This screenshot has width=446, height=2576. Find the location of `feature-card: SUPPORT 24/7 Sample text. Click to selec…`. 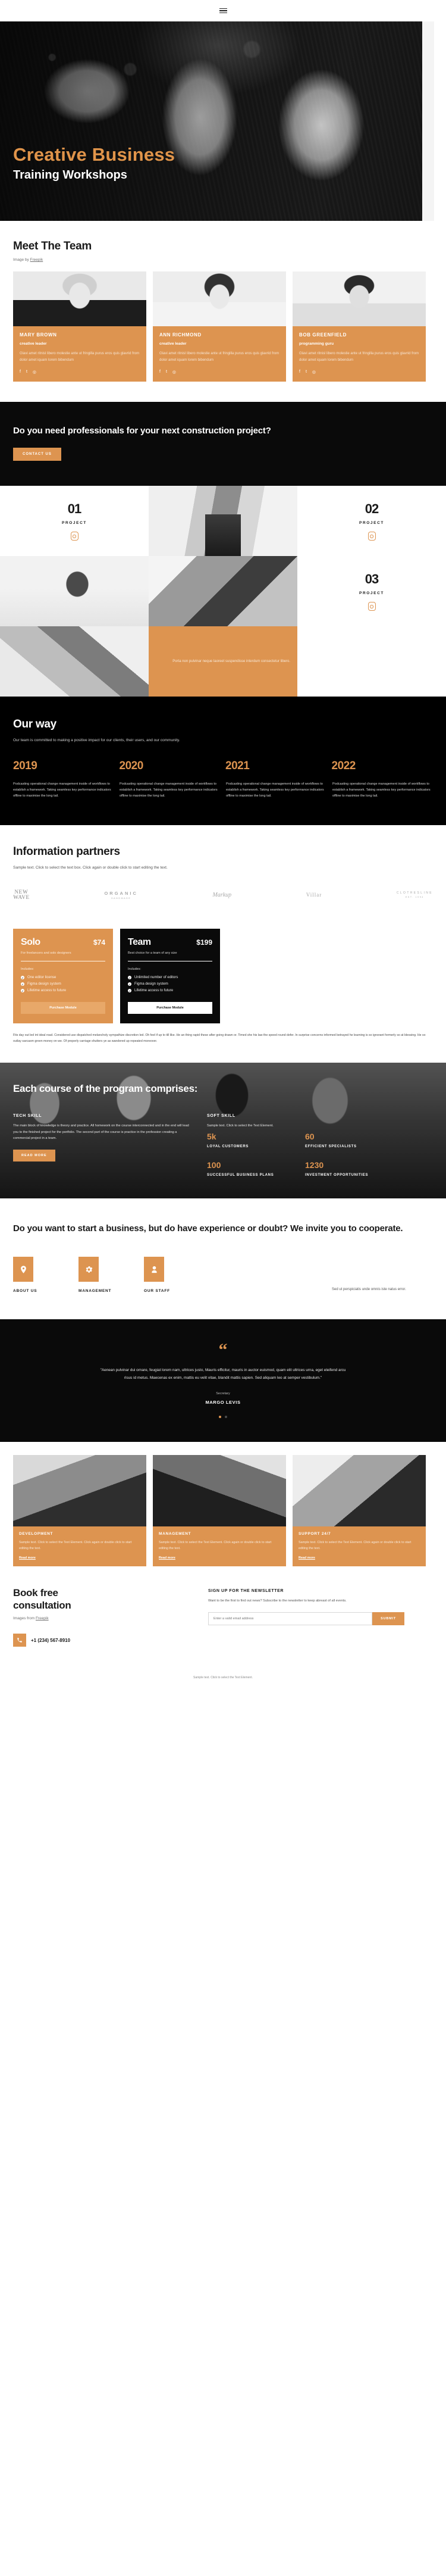

feature-card: SUPPORT 24/7 Sample text. Click to selec… is located at coordinates (359, 1510).